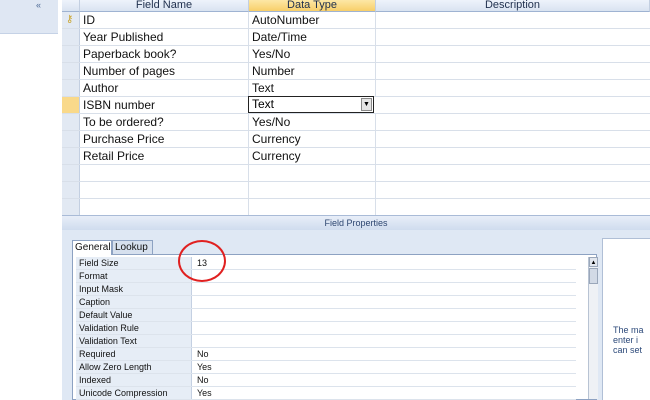 This screenshot has width=650, height=400. Describe the element at coordinates (593, 262) in the screenshot. I see `scroll-up-arrow-icon: ▲` at that location.